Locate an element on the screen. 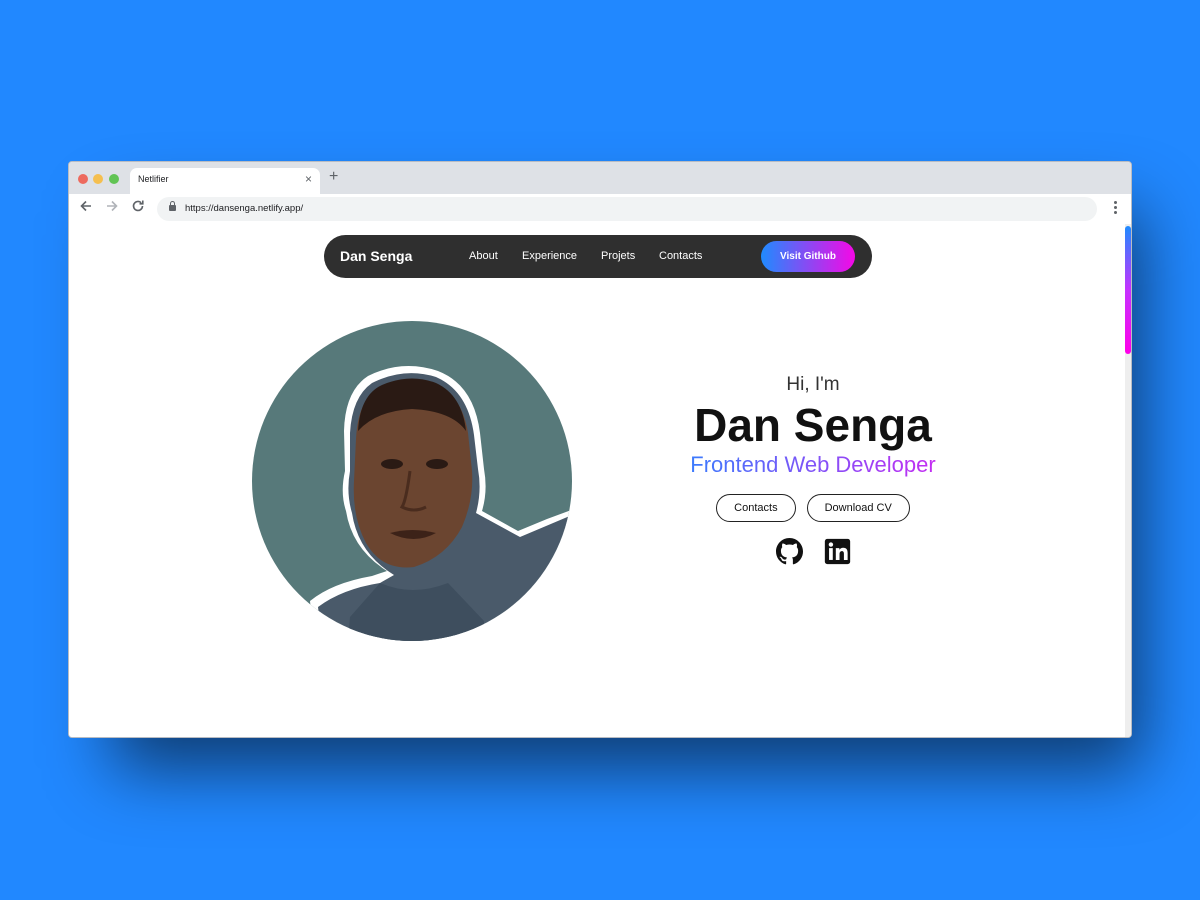  github-icon is located at coordinates (789, 551).